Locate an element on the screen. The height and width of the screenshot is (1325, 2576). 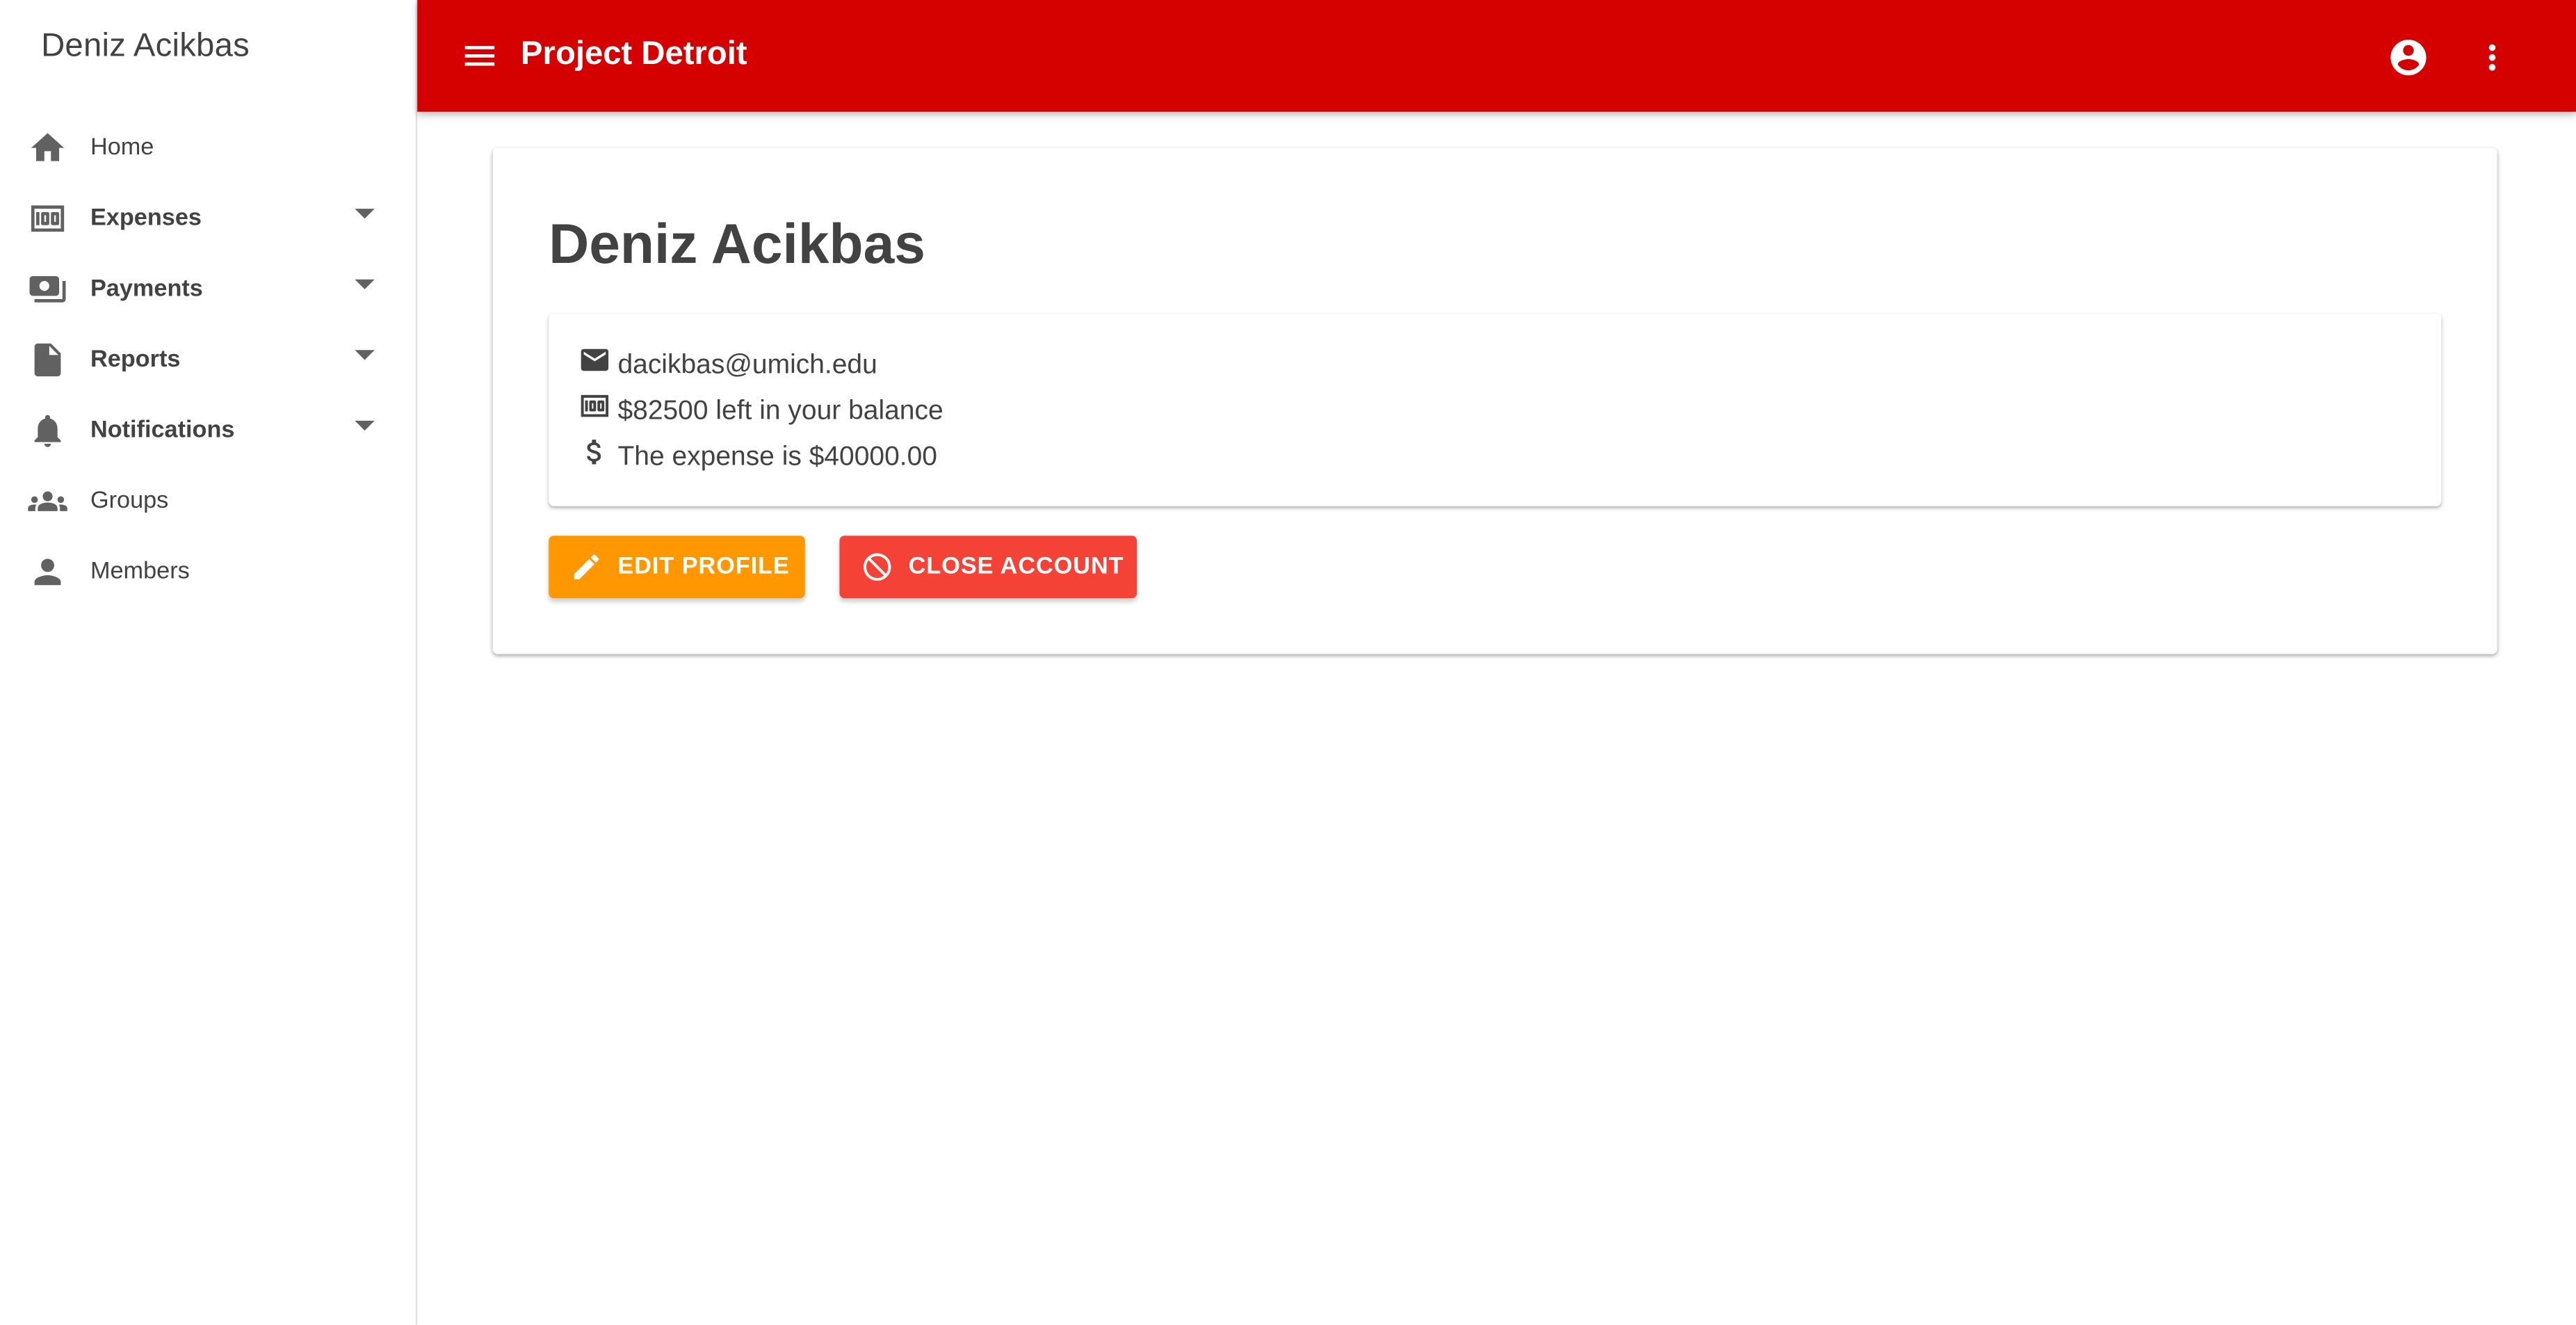
sidebar-item-label: Groups is located at coordinates (129, 500).